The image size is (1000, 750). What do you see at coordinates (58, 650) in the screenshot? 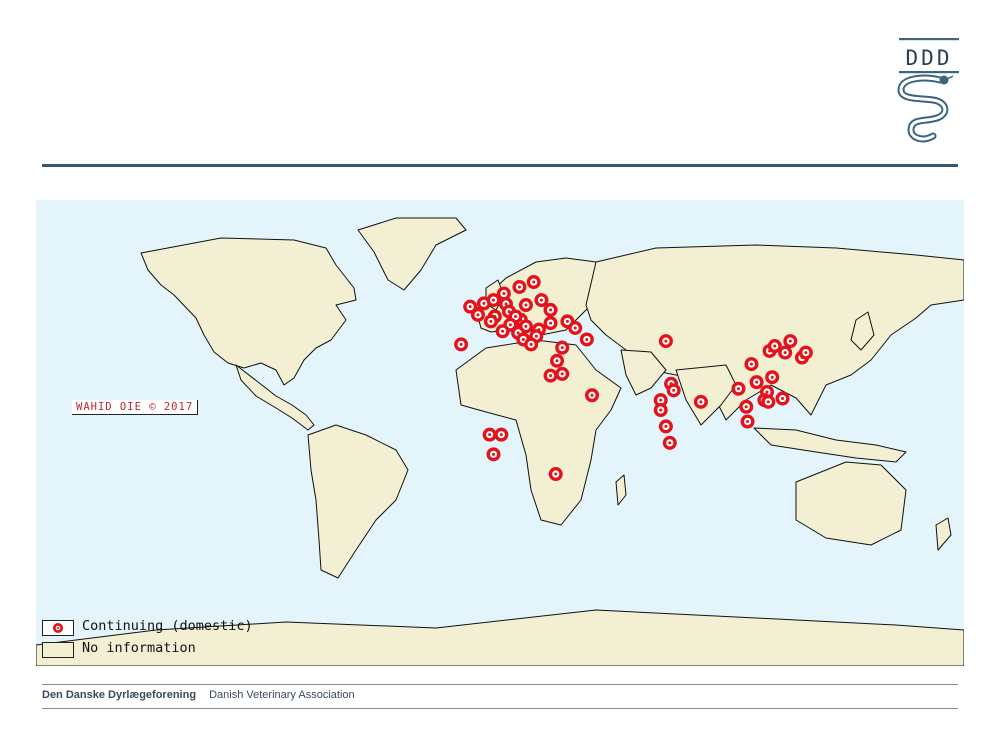
I see `legend-land-swatch` at bounding box center [58, 650].